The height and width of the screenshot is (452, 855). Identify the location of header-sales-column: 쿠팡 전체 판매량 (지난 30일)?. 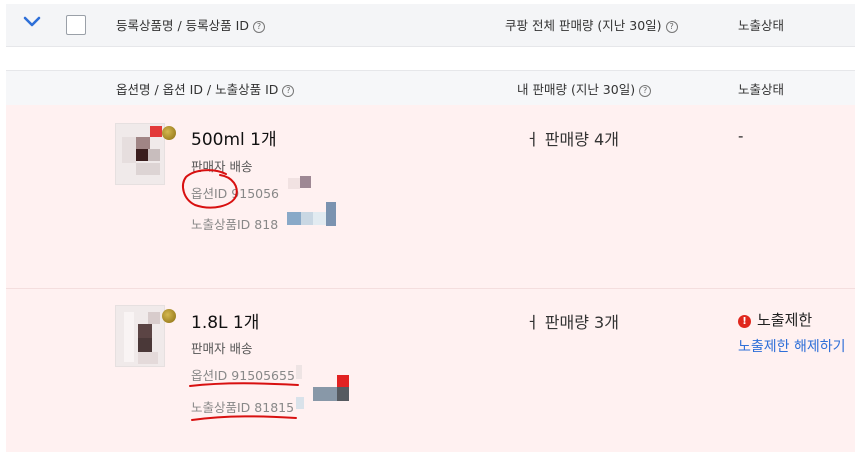
(591, 24).